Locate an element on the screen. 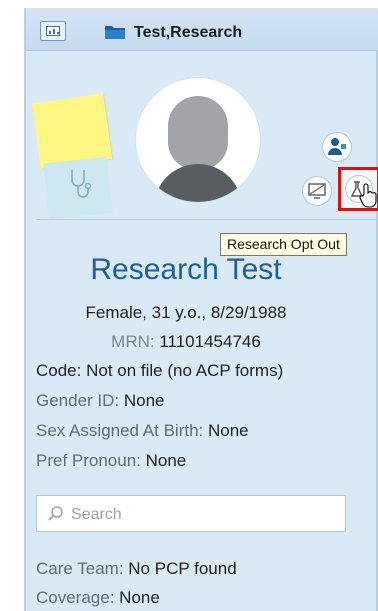 This screenshot has width=378, height=611. preferred-pronoun: Pref Pronoun: None is located at coordinates (111, 461).